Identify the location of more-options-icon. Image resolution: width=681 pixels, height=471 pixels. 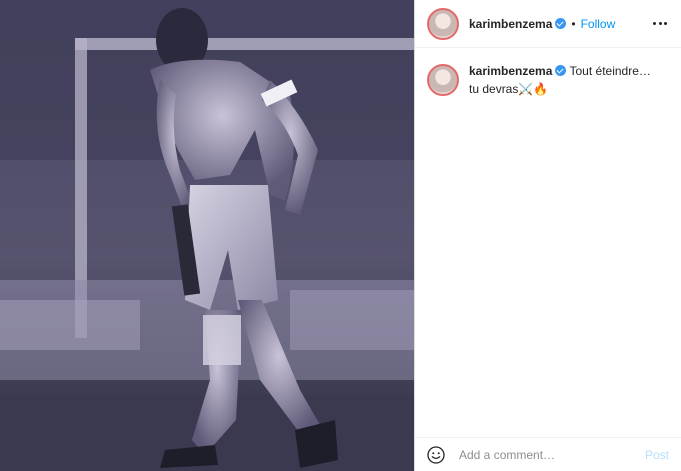
(660, 24).